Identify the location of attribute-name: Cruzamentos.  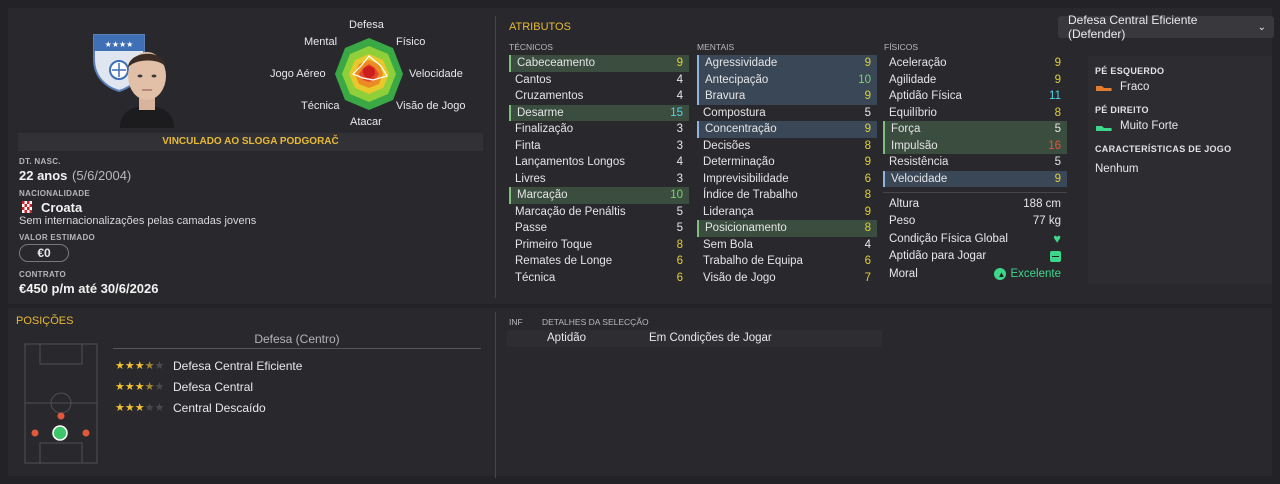
(549, 96).